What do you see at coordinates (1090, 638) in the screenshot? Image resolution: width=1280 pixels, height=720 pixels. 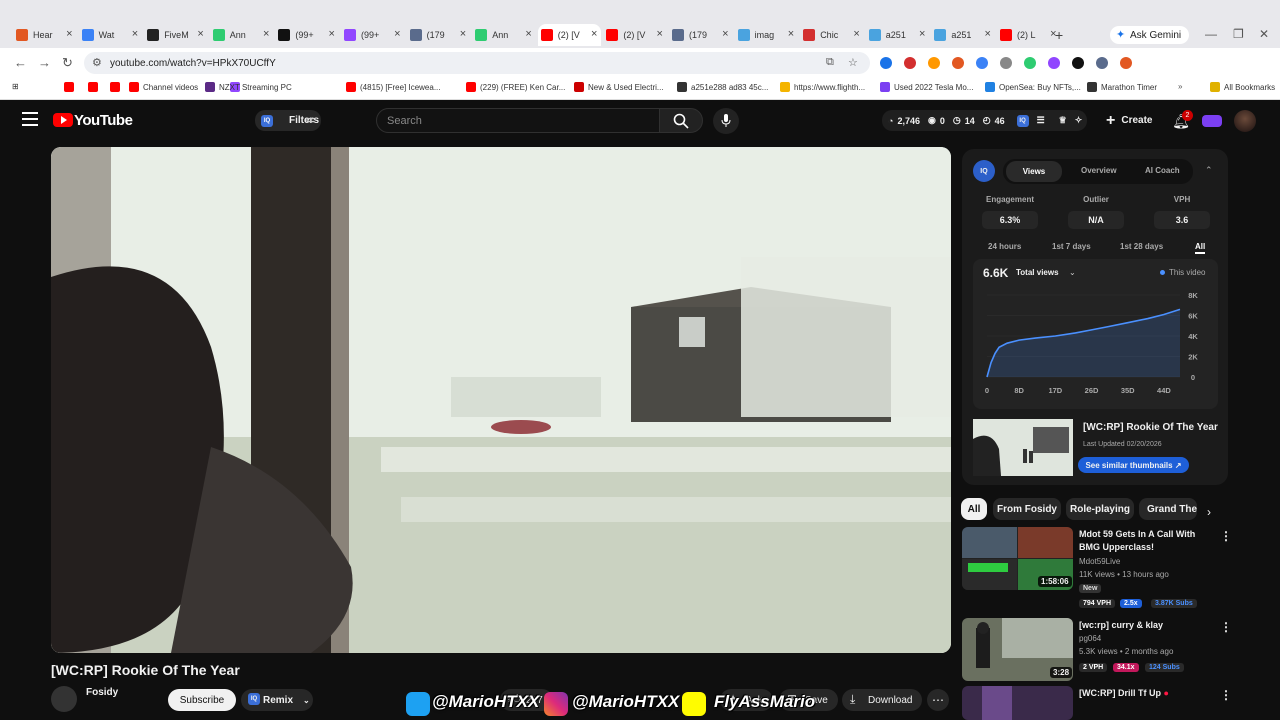 I see `rec-channel: pg064` at bounding box center [1090, 638].